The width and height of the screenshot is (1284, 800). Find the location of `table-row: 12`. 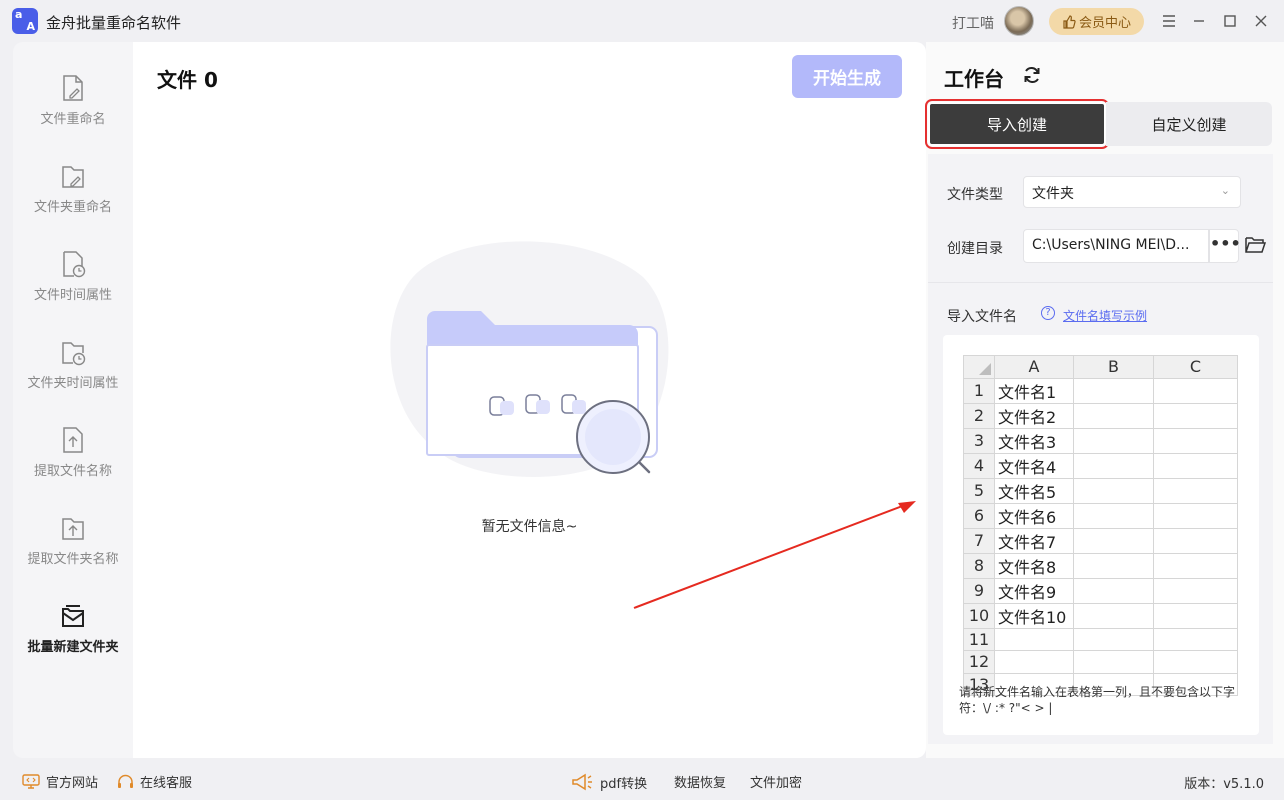

table-row: 12 is located at coordinates (1100, 662).